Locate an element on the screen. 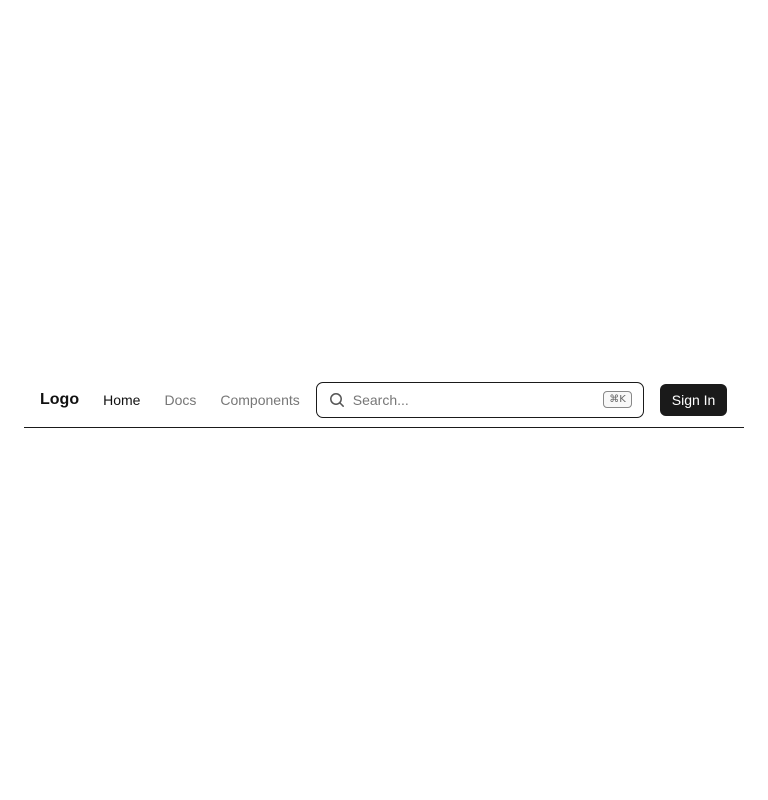 The image size is (768, 800). nav-link-home: Home is located at coordinates (121, 400).